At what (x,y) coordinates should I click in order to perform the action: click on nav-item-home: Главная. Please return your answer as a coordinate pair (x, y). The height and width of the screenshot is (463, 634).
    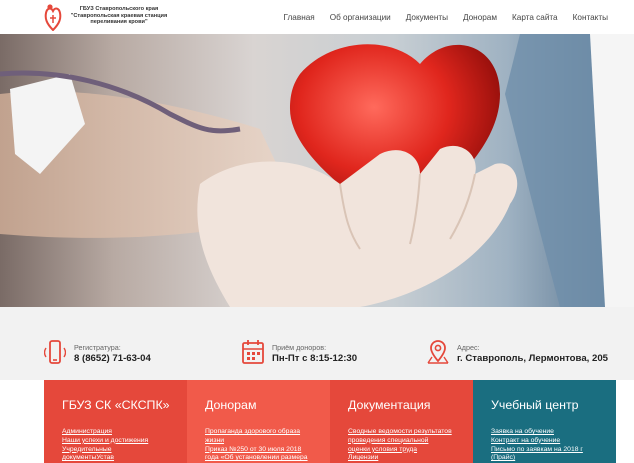
    Looking at the image, I should click on (299, 17).